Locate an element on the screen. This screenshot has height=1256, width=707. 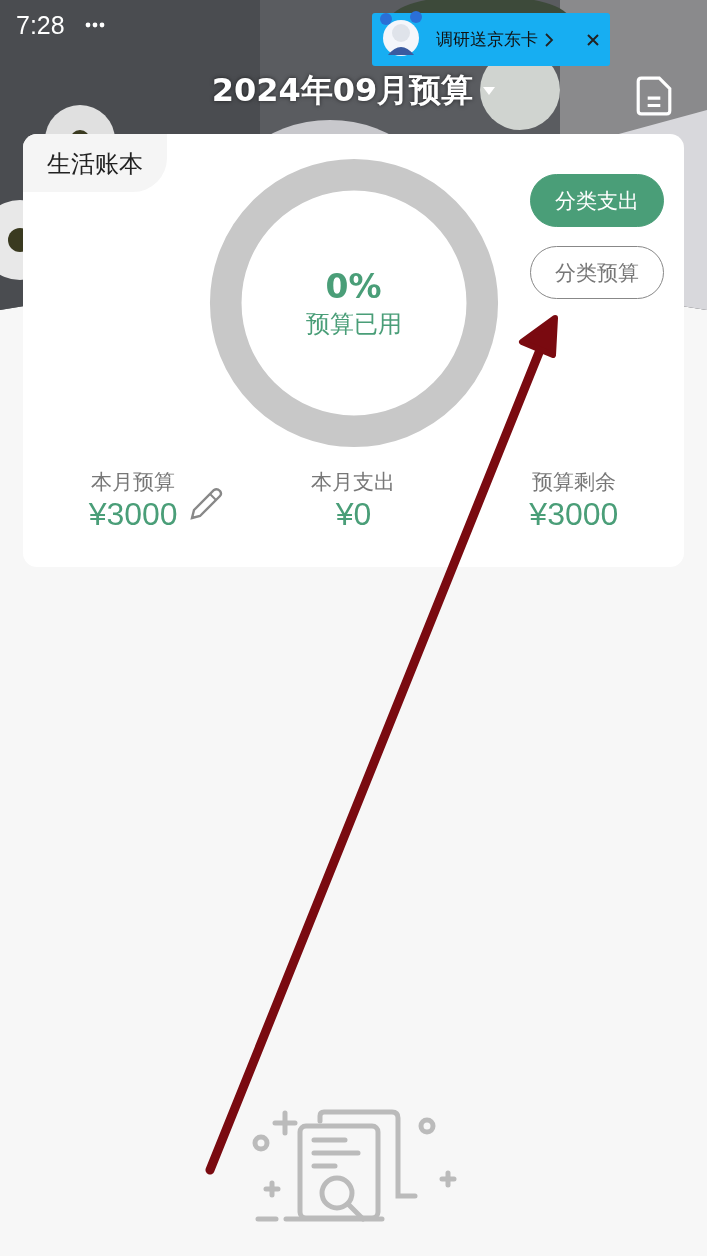
status-time: 7:28 is located at coordinates (40, 25).